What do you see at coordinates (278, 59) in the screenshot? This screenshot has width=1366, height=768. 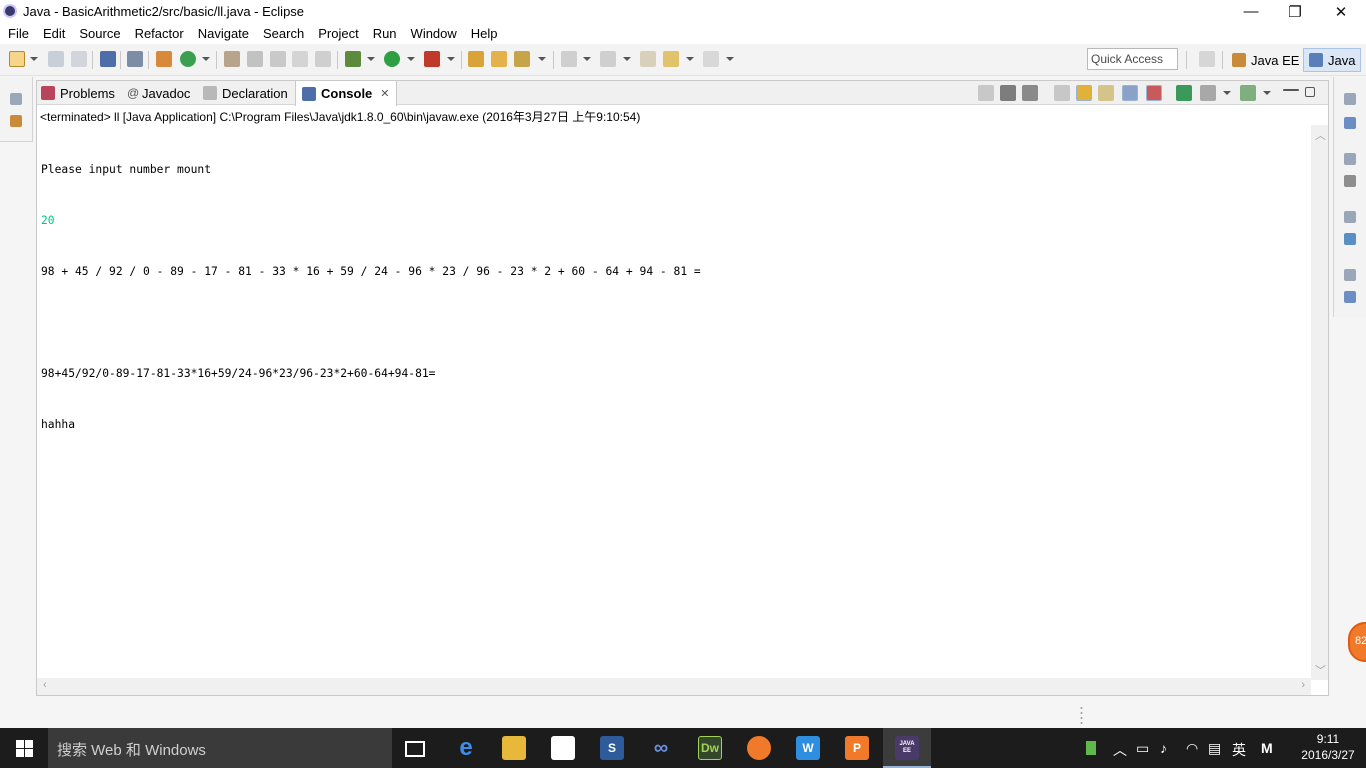 I see `search-tool-icon` at bounding box center [278, 59].